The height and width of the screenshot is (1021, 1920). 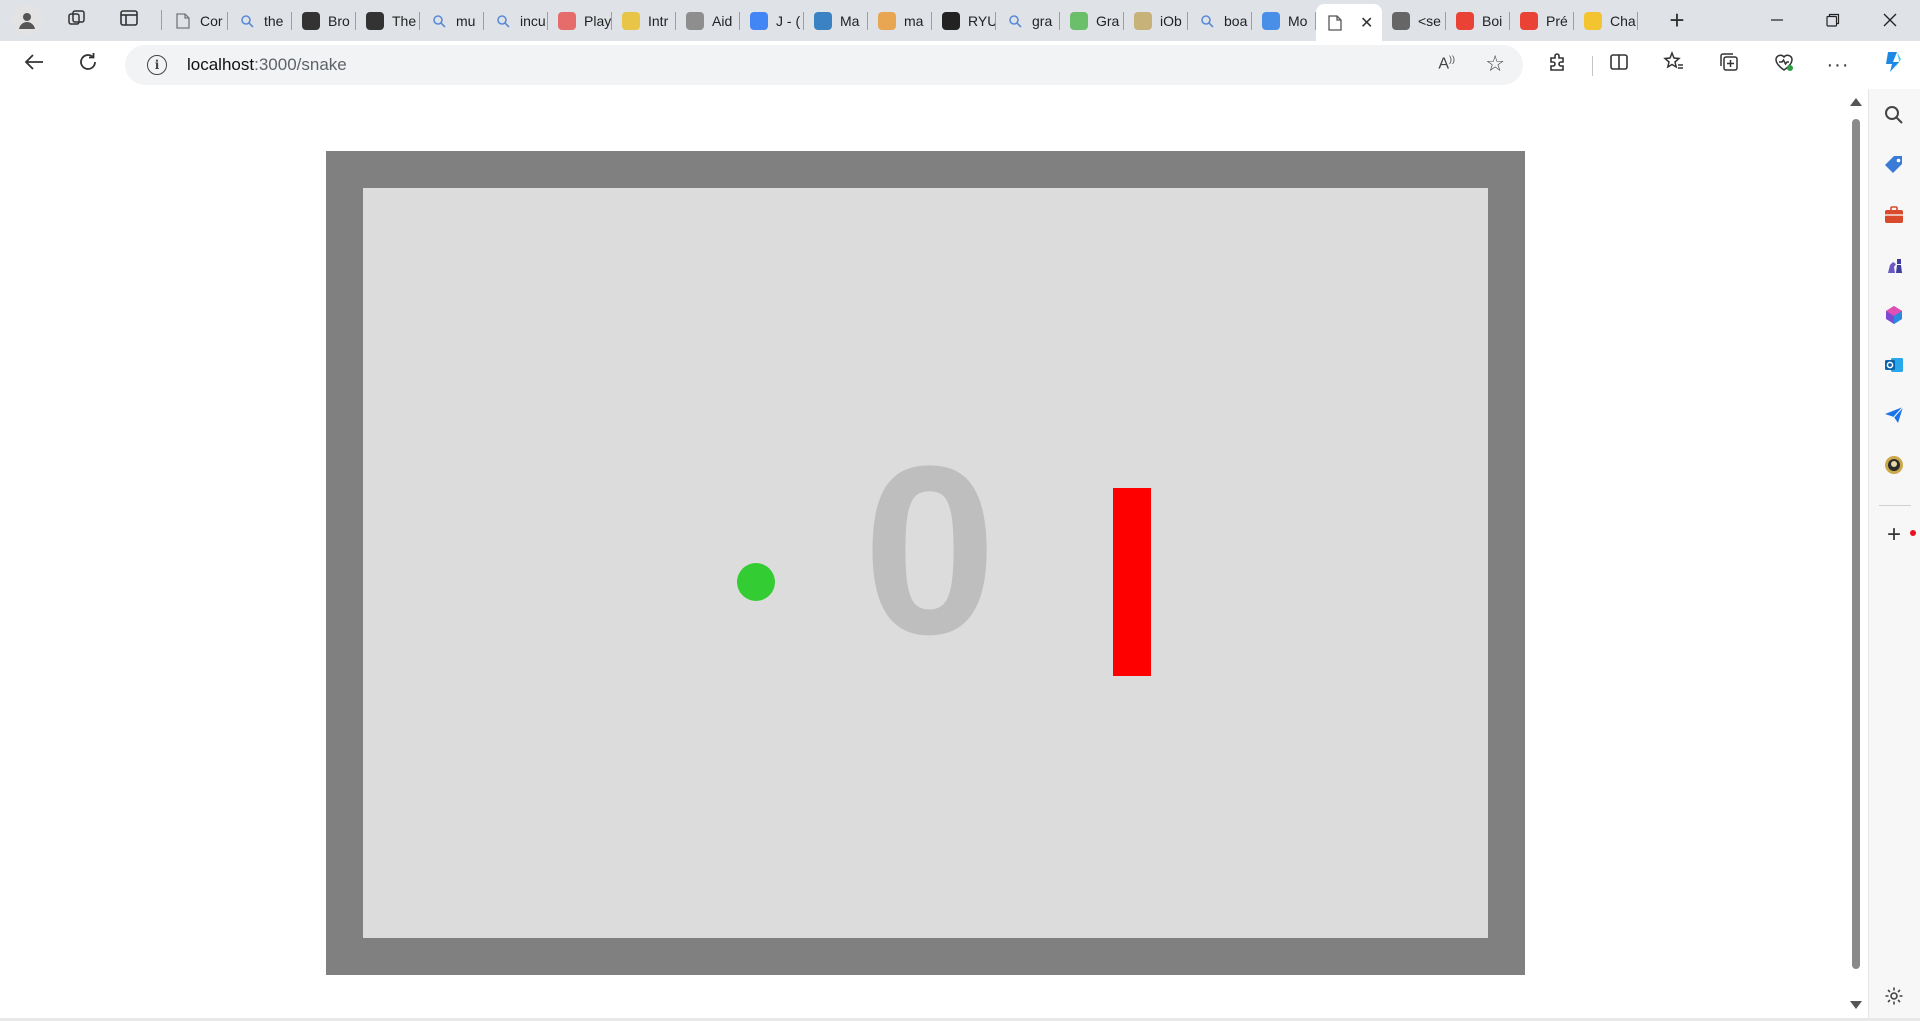 What do you see at coordinates (1894, 315) in the screenshot?
I see `microsoft365-icon` at bounding box center [1894, 315].